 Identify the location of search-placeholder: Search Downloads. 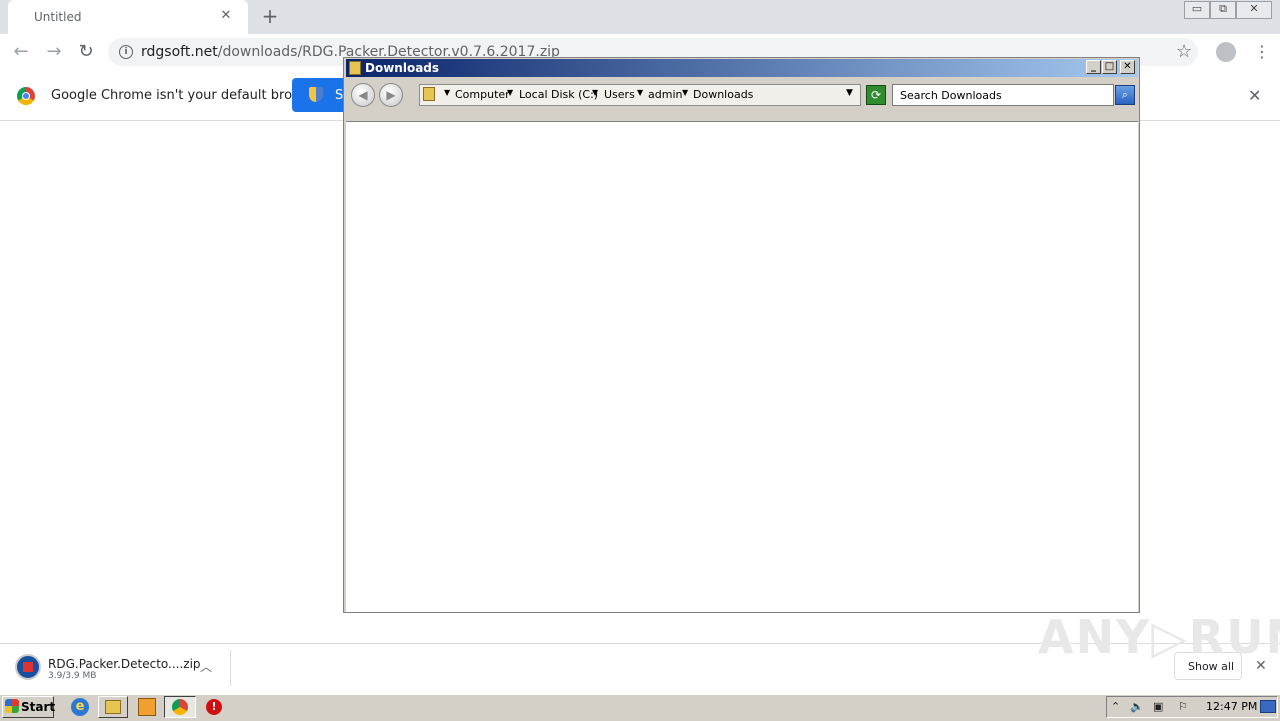
(951, 95).